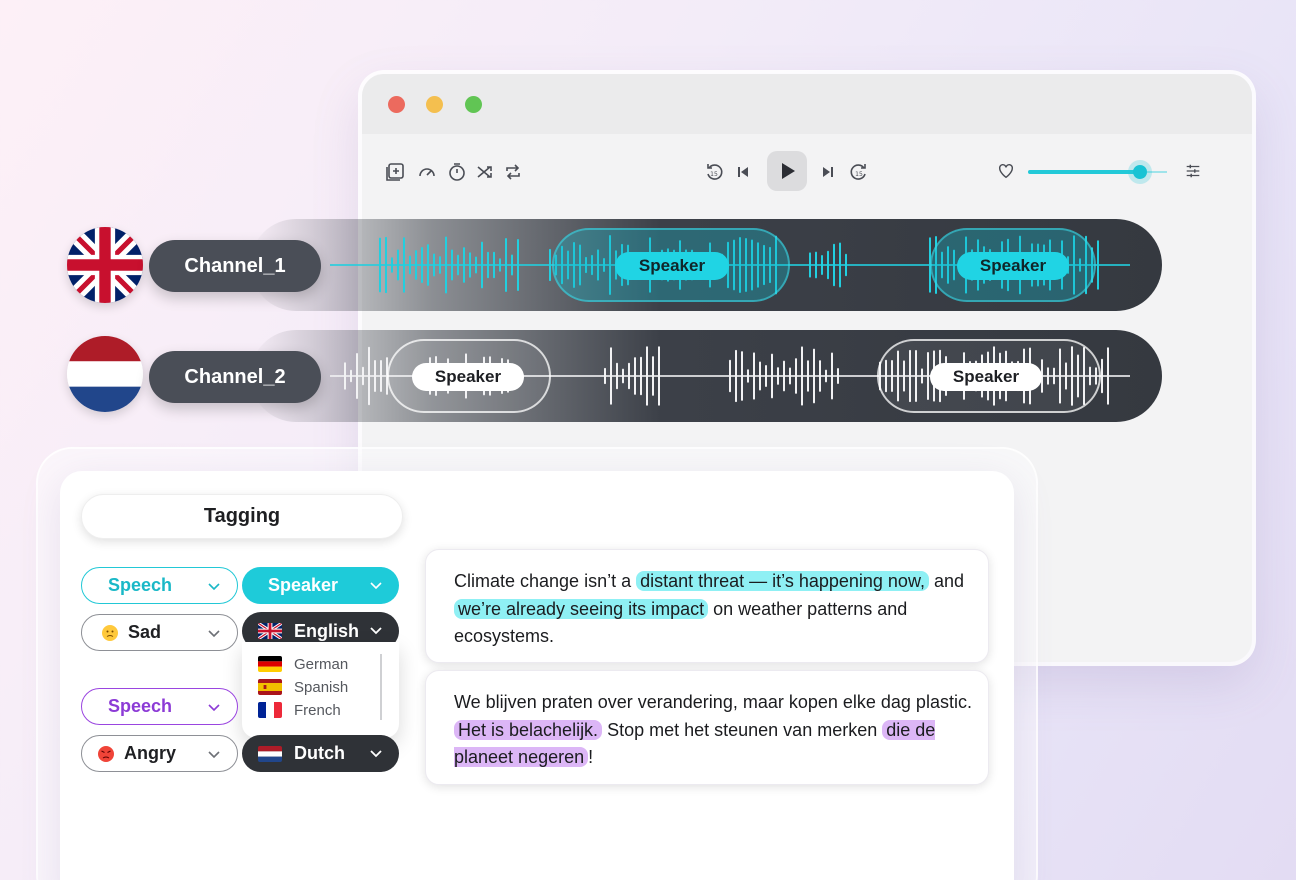  I want to click on timer-icon, so click(457, 173).